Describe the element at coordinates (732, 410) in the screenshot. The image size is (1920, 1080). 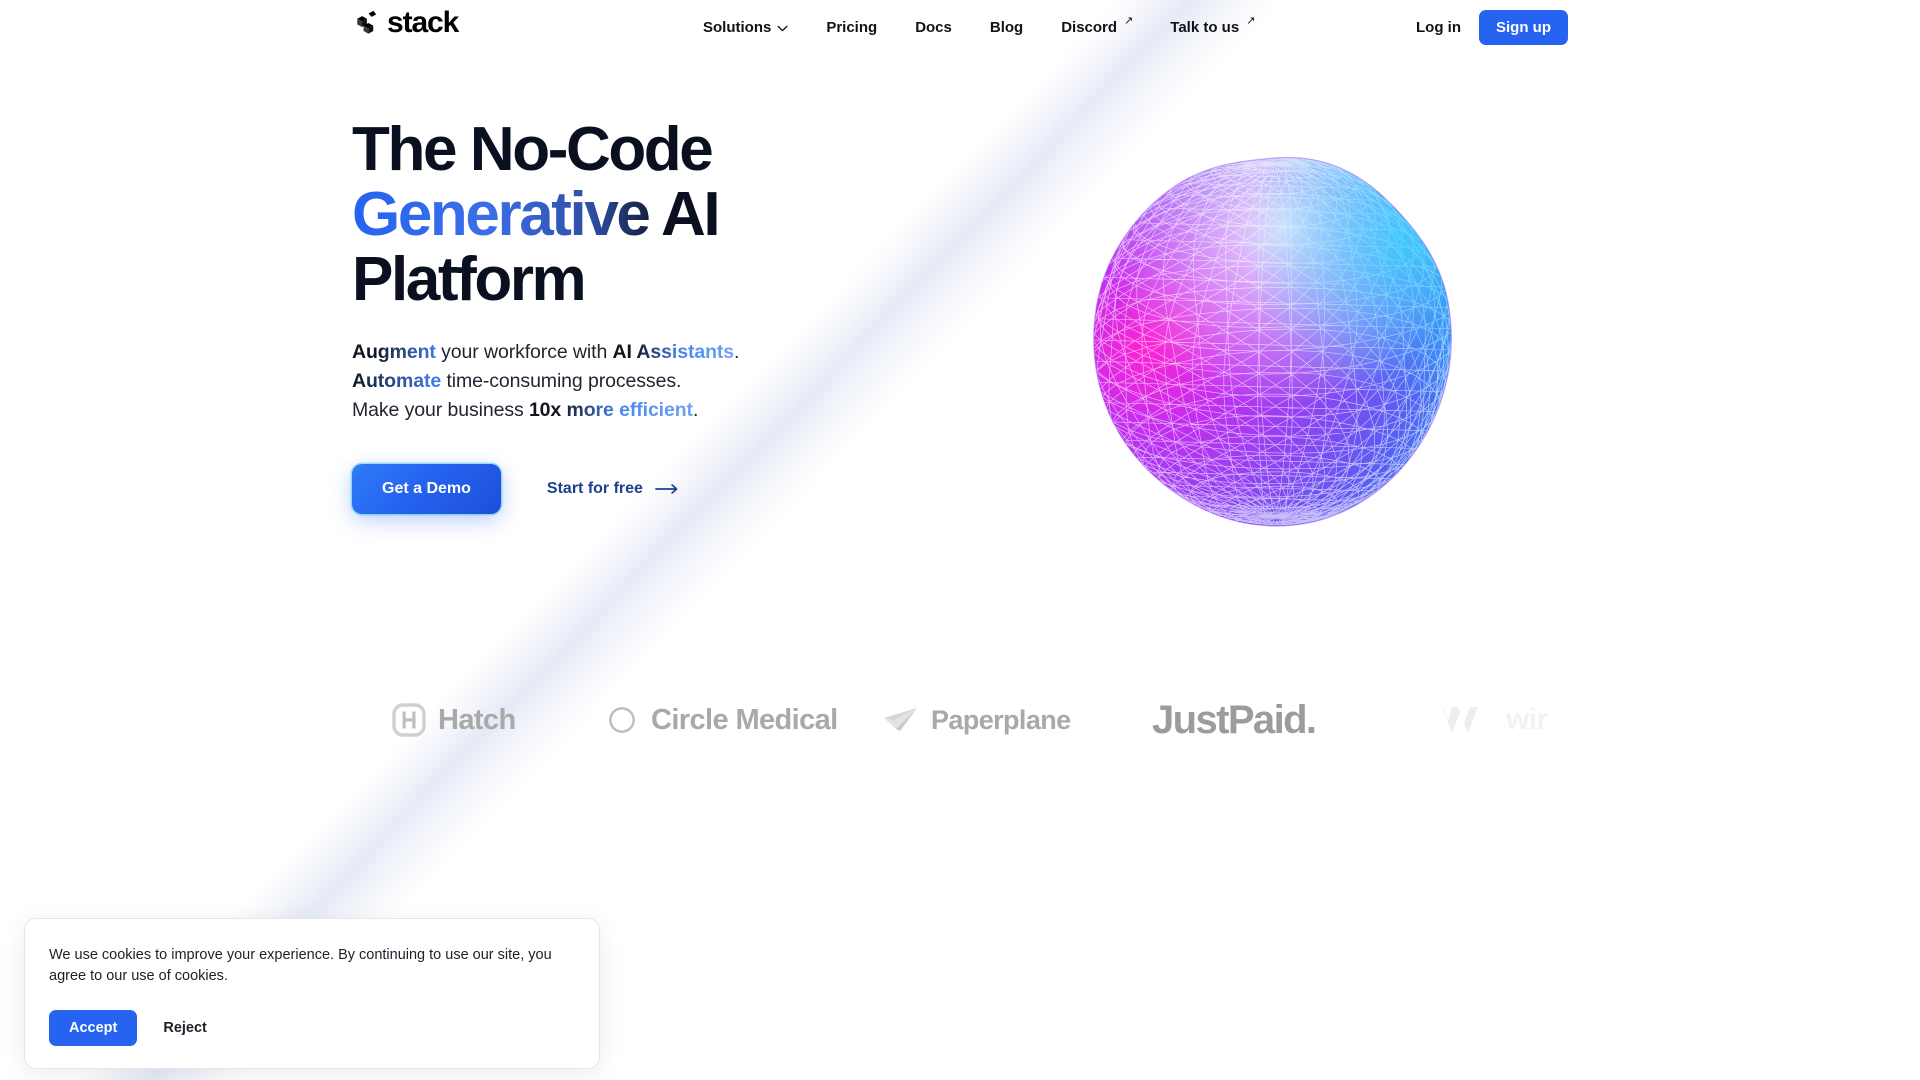
I see `subhead-line-3: Make your business 10x more efficient.` at that location.